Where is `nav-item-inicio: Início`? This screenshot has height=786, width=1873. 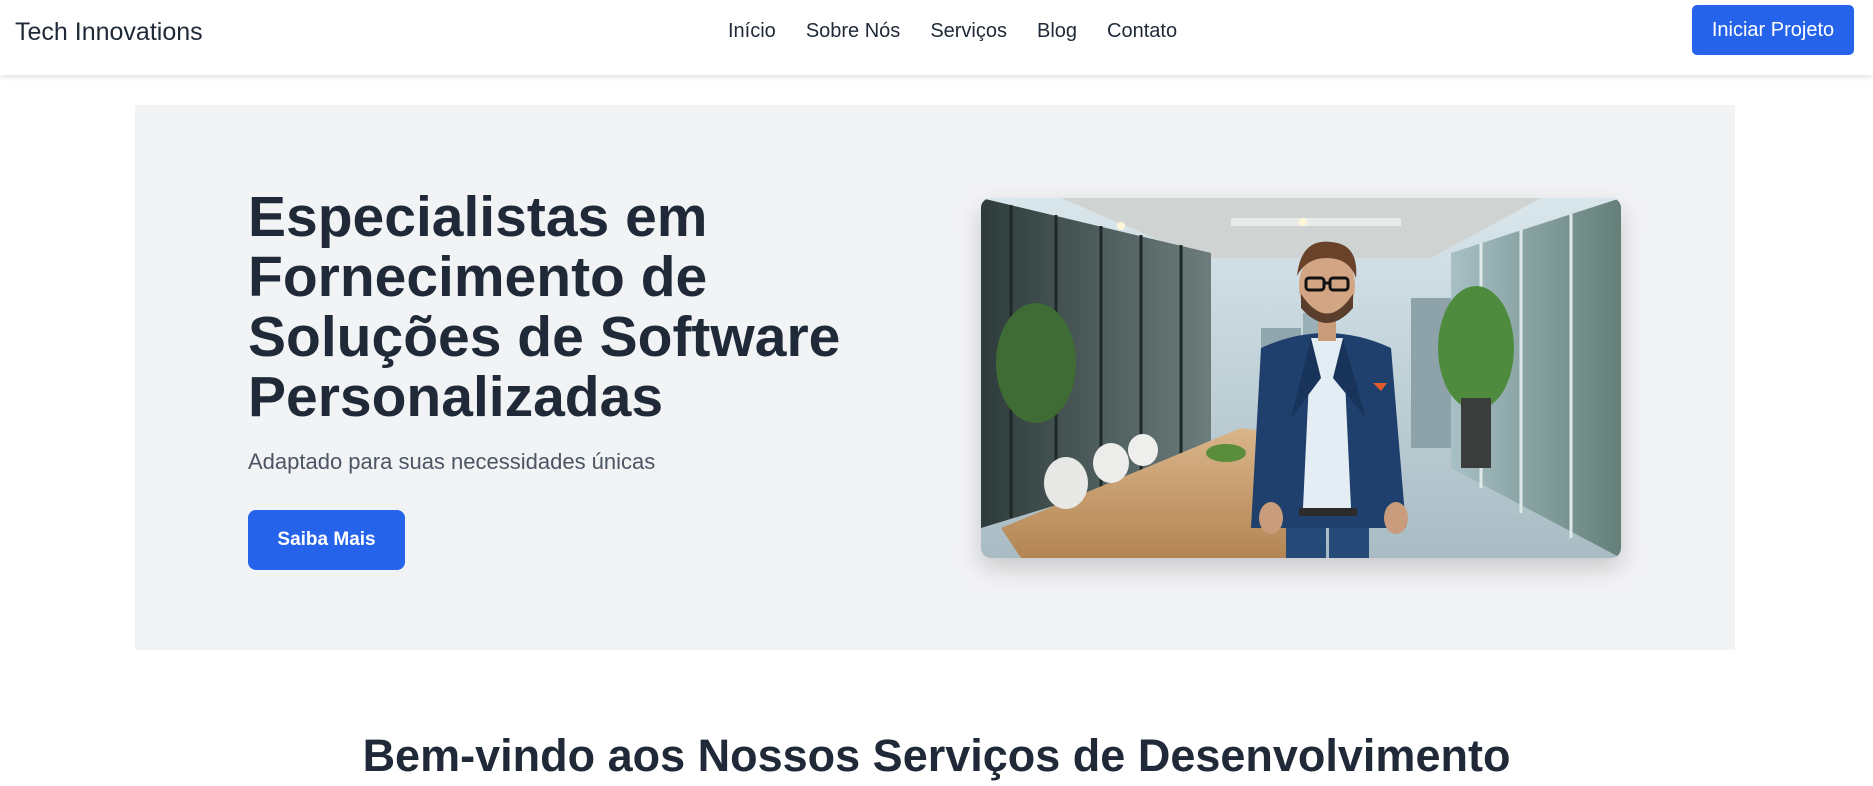
nav-item-inicio: Início is located at coordinates (752, 31).